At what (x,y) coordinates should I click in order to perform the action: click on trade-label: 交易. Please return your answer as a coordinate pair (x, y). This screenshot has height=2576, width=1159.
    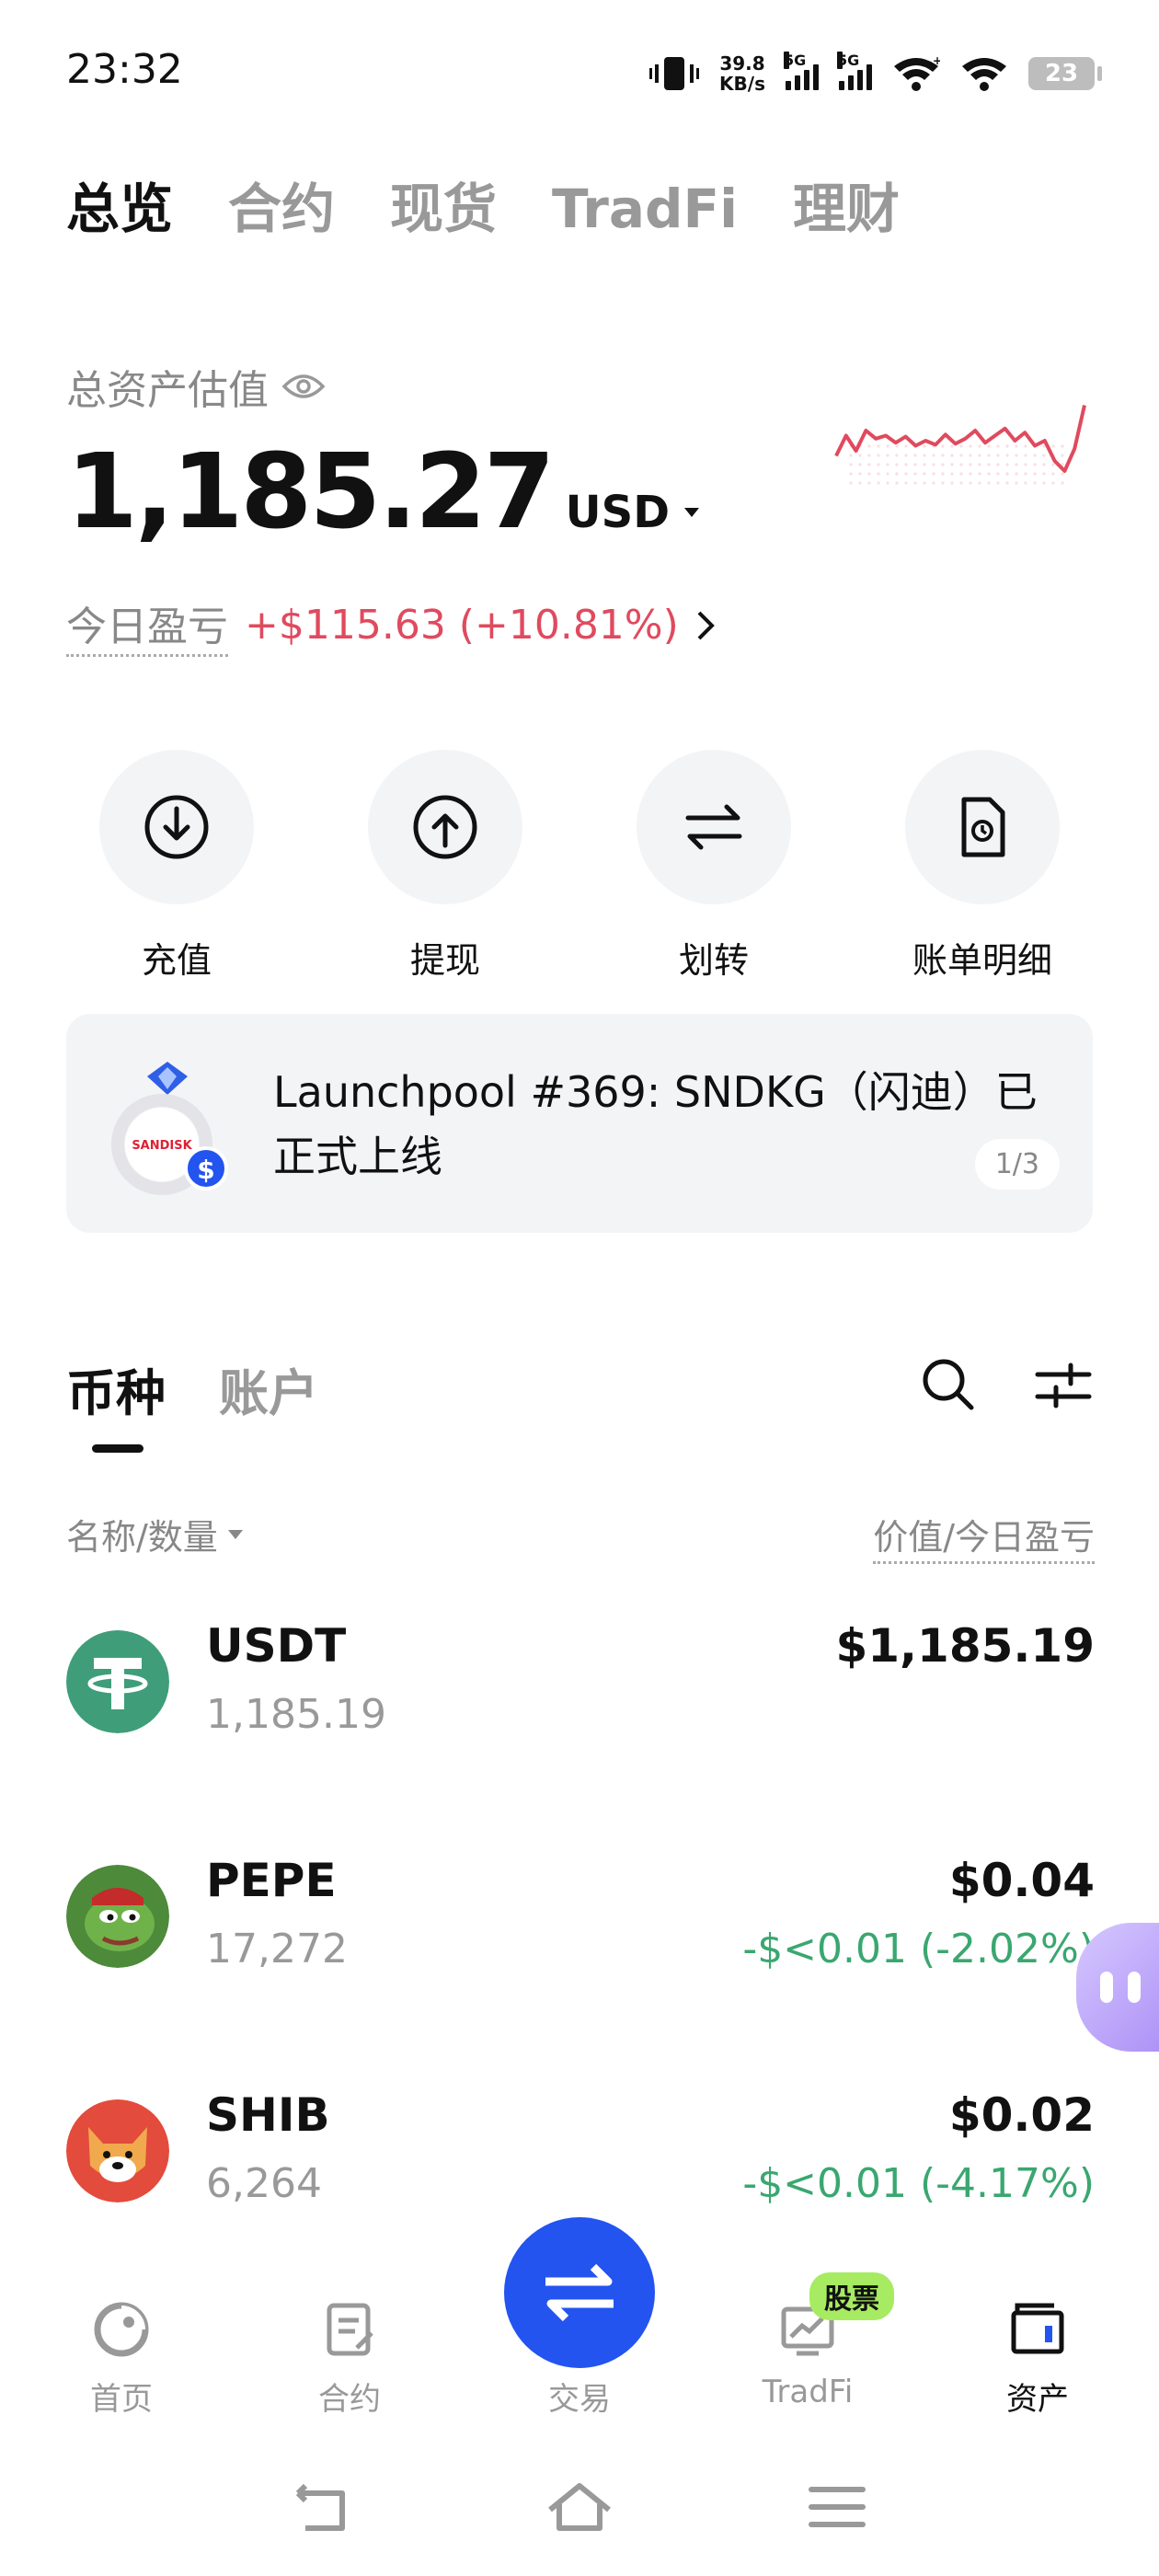
    Looking at the image, I should click on (579, 2399).